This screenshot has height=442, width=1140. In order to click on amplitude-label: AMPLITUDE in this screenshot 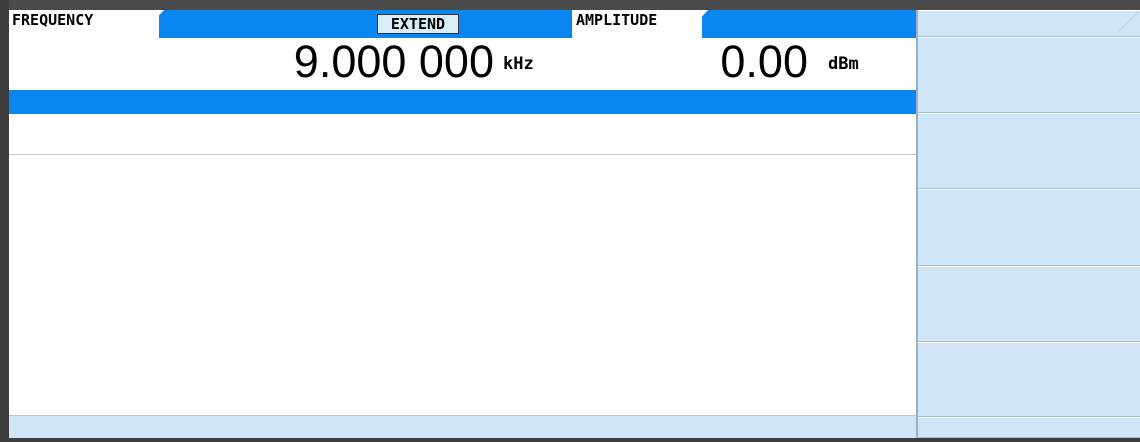, I will do `click(627, 24)`.